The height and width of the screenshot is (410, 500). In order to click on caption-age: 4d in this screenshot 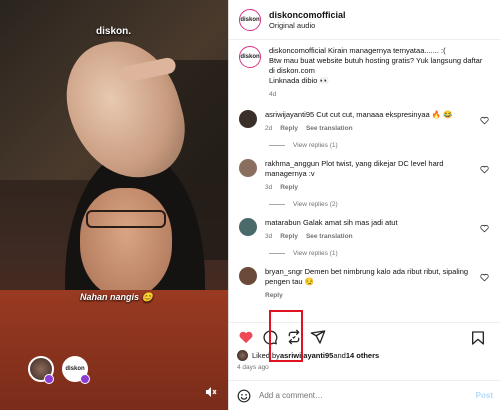, I will do `click(273, 94)`.